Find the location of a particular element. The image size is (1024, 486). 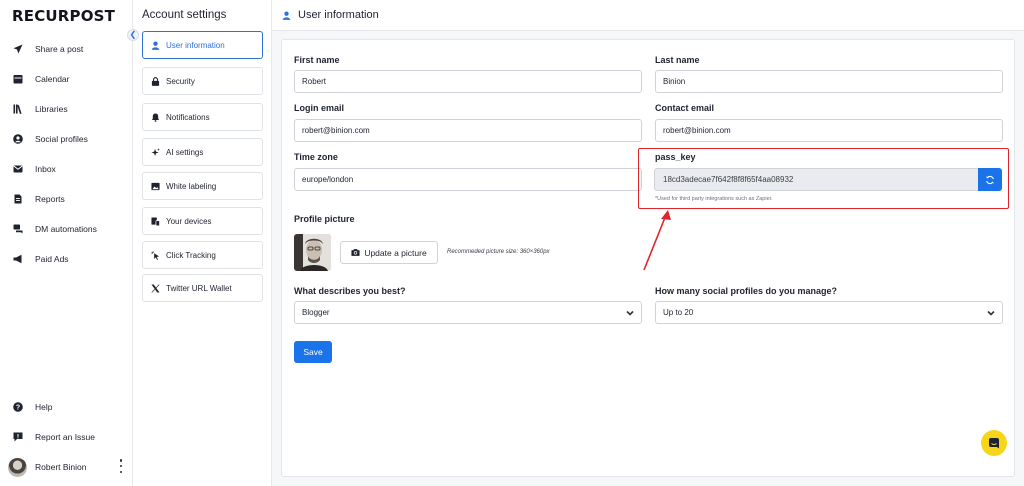

nav-item-paid-ads: Paid Ads is located at coordinates (66, 259).